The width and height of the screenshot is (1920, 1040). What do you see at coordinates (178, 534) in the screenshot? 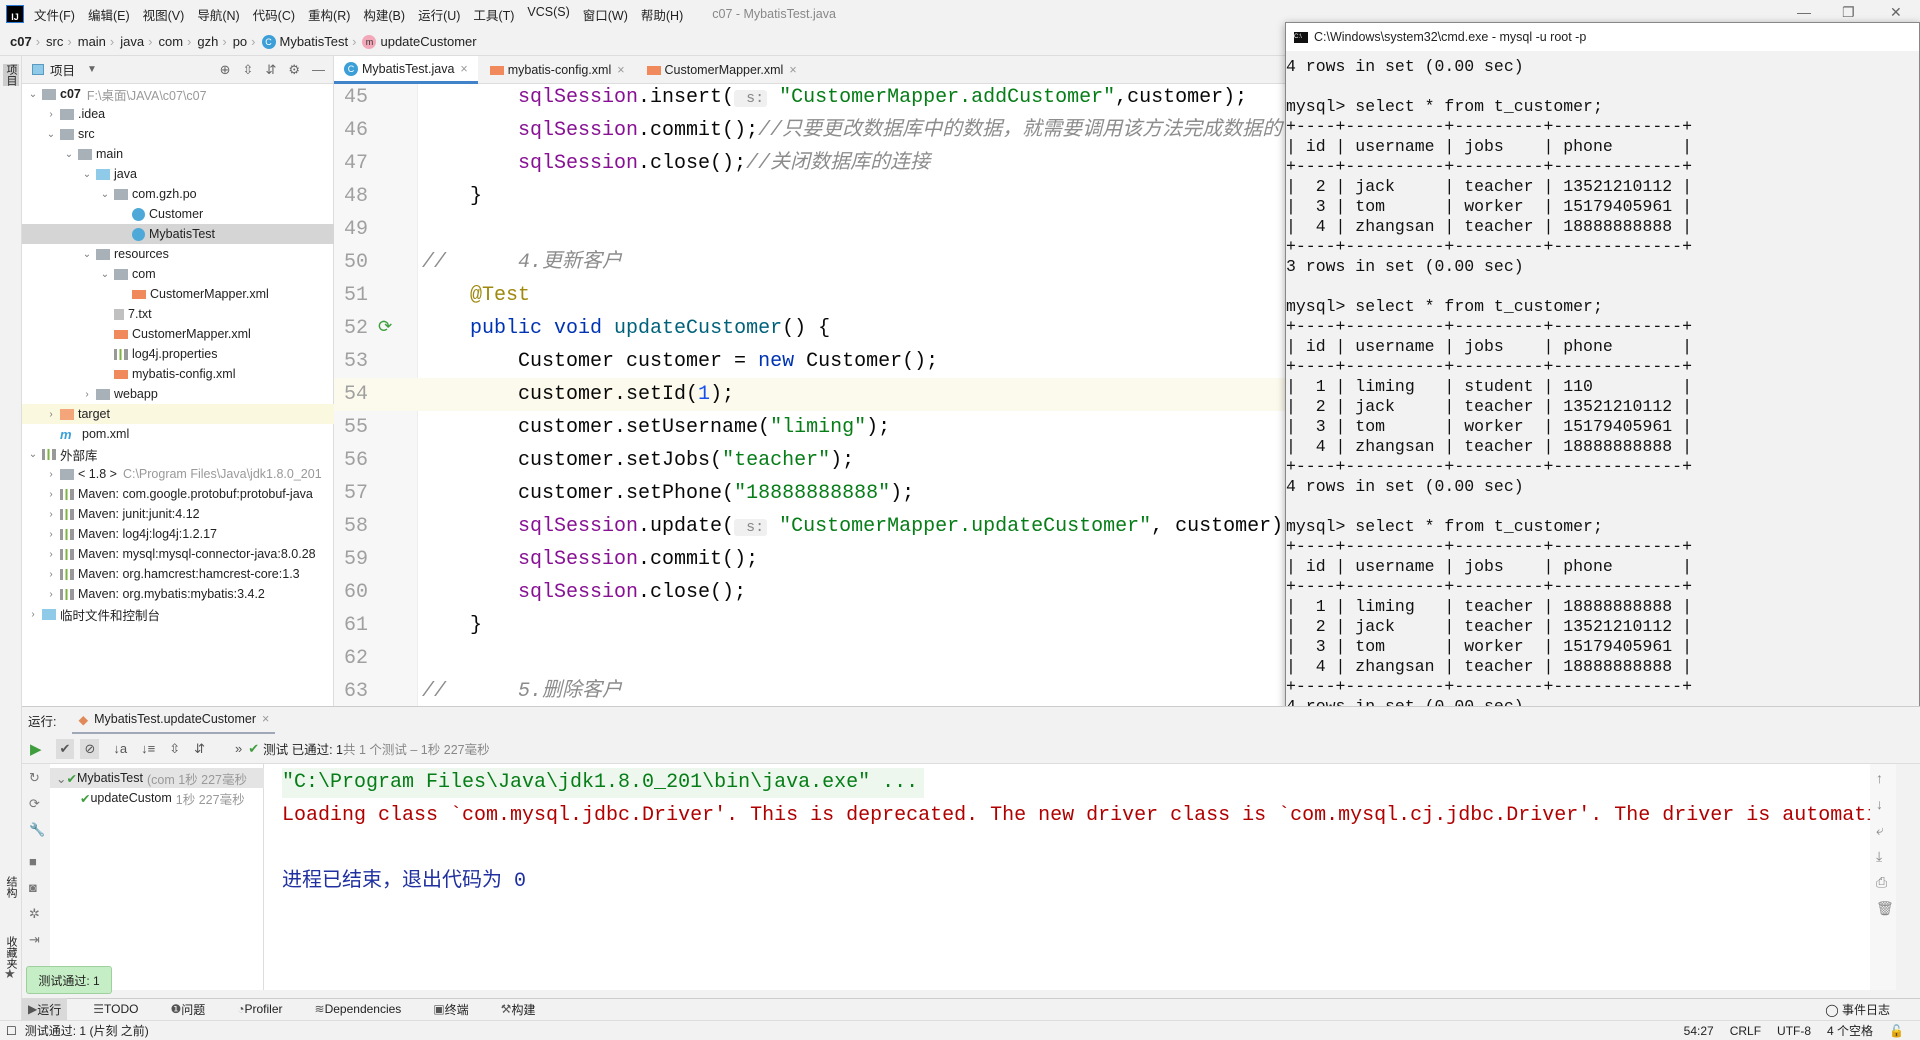
I see `tree-item: › Maven: log4j:log4j:1.2.17` at bounding box center [178, 534].